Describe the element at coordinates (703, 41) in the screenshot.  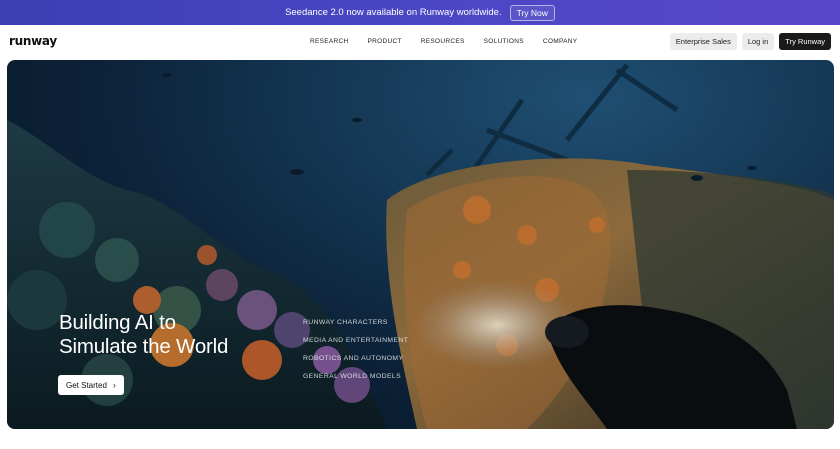
I see `enterprise-sales-button: Enterprise Sales` at that location.